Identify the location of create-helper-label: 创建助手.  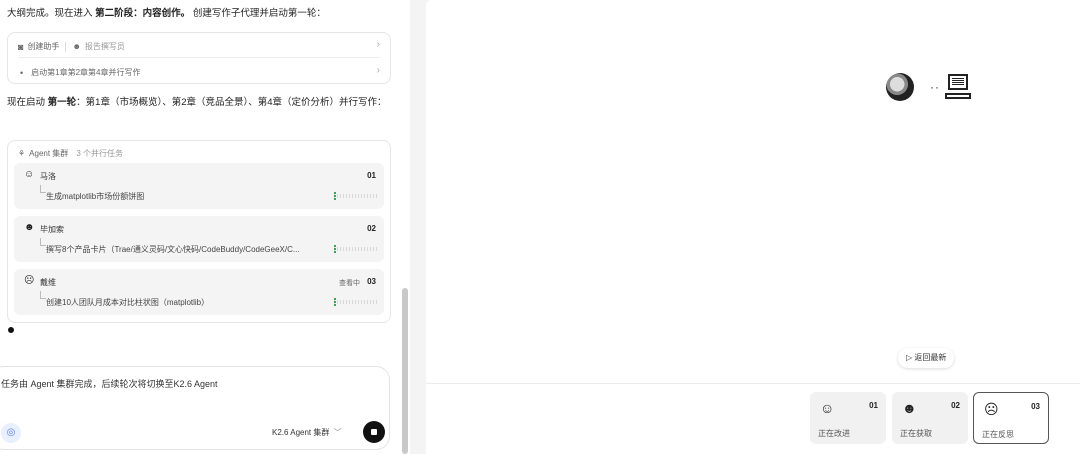
(43, 46).